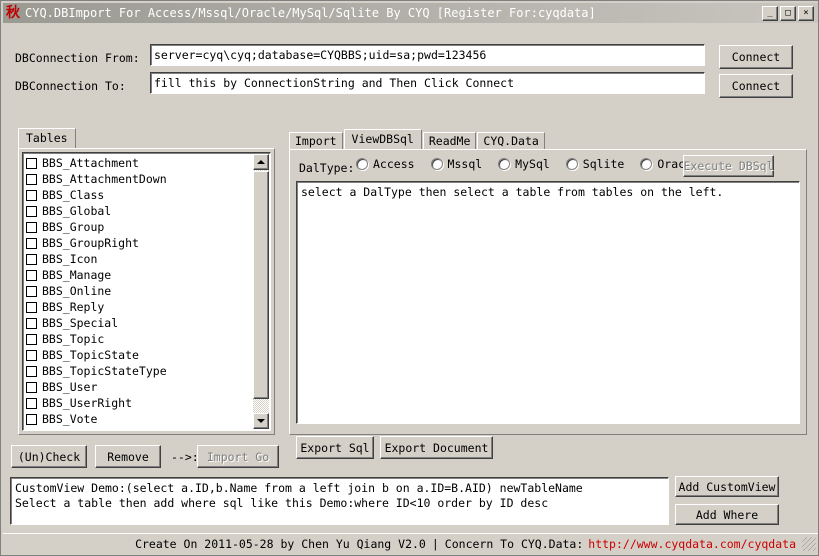 This screenshot has height=556, width=819. What do you see at coordinates (138, 227) in the screenshot?
I see `list-item: BBS_Group` at bounding box center [138, 227].